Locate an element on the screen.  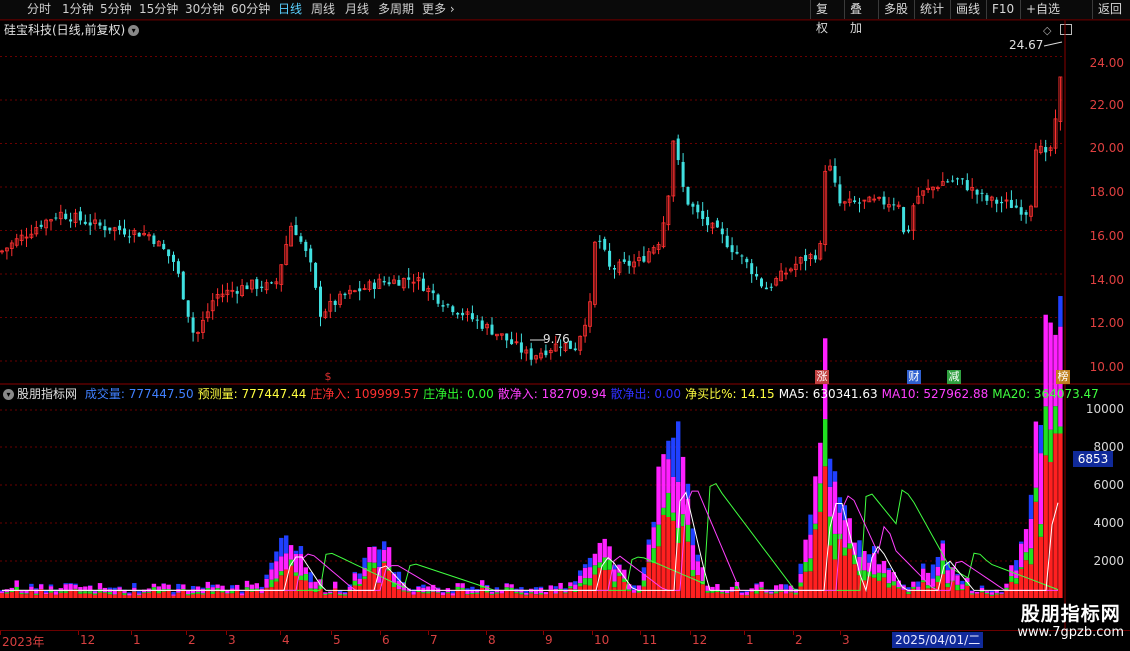
date-label: 12 is located at coordinates (699, 640).